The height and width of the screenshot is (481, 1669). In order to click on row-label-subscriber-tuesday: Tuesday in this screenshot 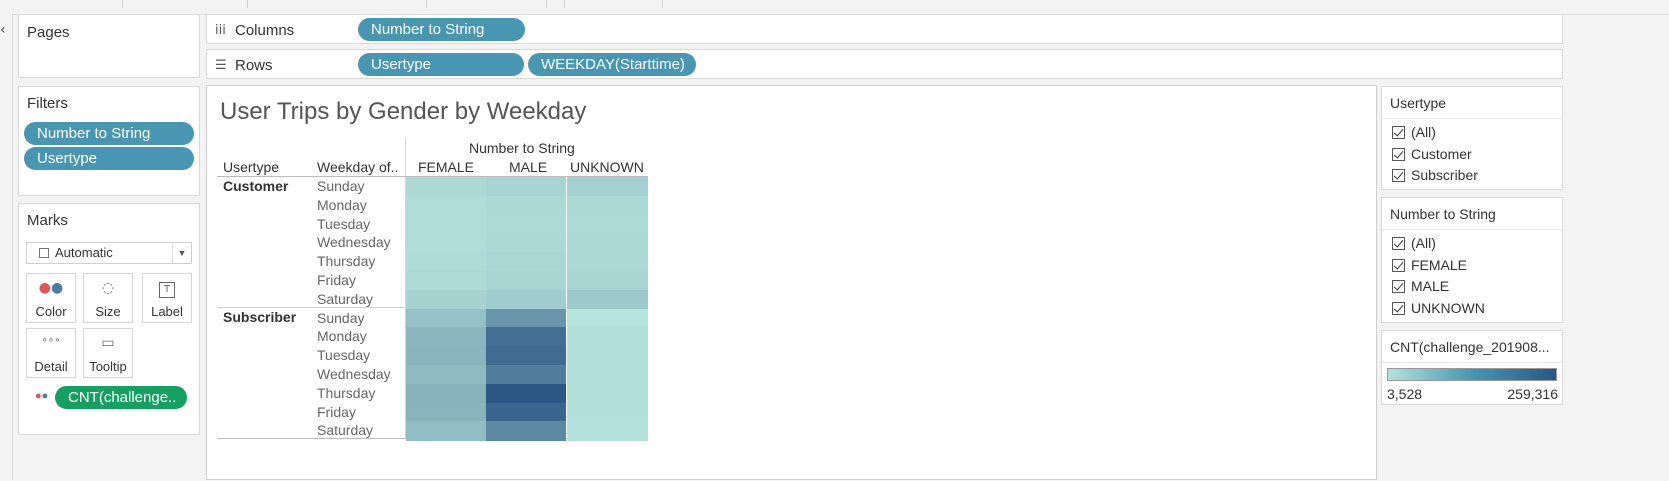, I will do `click(344, 355)`.